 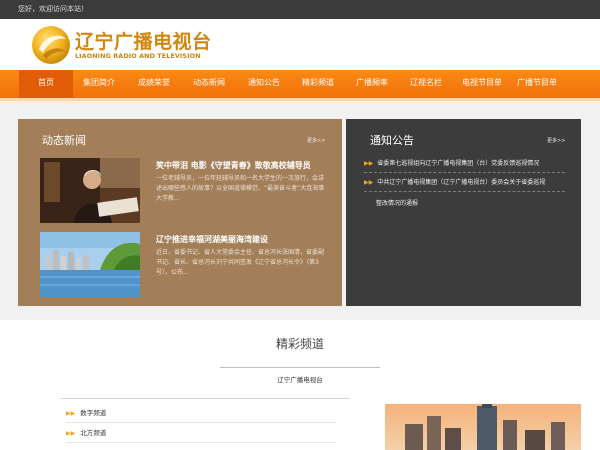 I want to click on nav-channels: 精彩频道, so click(x=318, y=84).